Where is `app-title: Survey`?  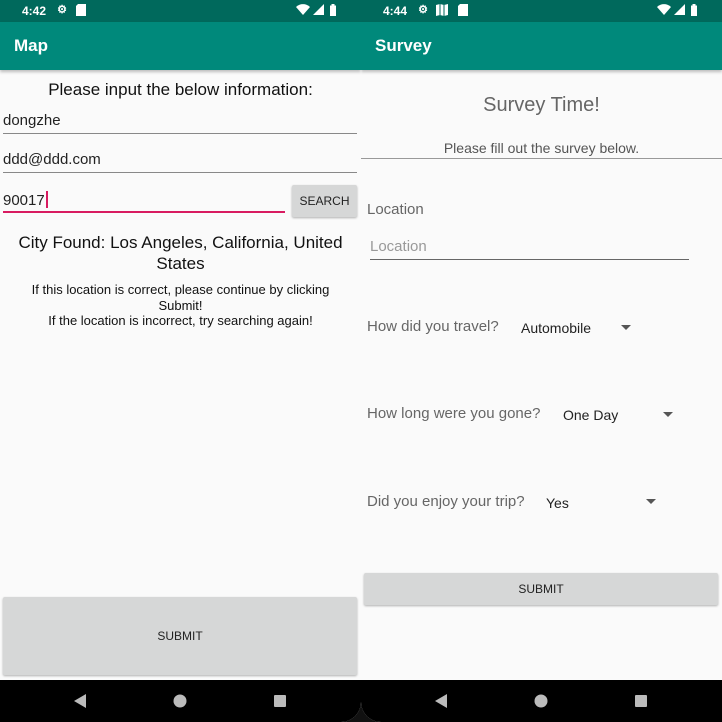 app-title: Survey is located at coordinates (403, 45).